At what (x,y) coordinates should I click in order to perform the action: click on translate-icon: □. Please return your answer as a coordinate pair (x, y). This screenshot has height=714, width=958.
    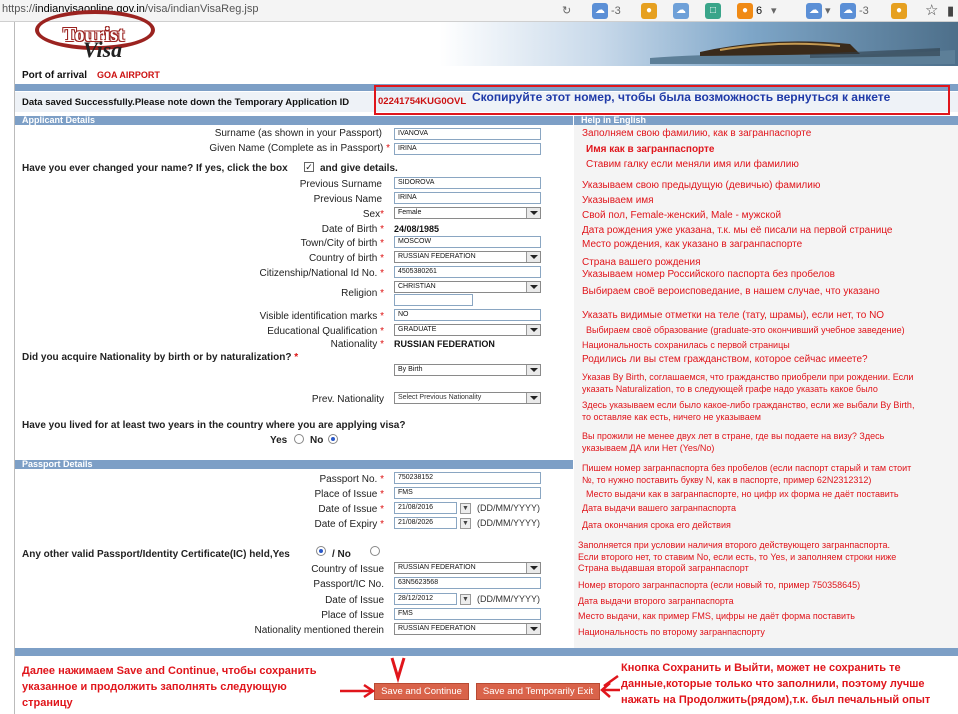
    Looking at the image, I should click on (713, 11).